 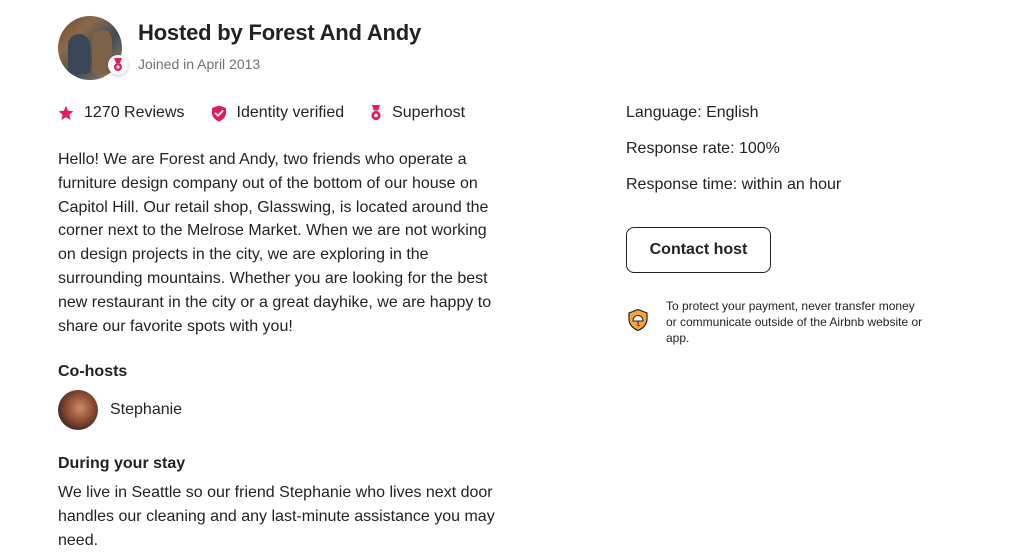 What do you see at coordinates (280, 32) in the screenshot?
I see `host-title: Hosted by Forest And Andy` at bounding box center [280, 32].